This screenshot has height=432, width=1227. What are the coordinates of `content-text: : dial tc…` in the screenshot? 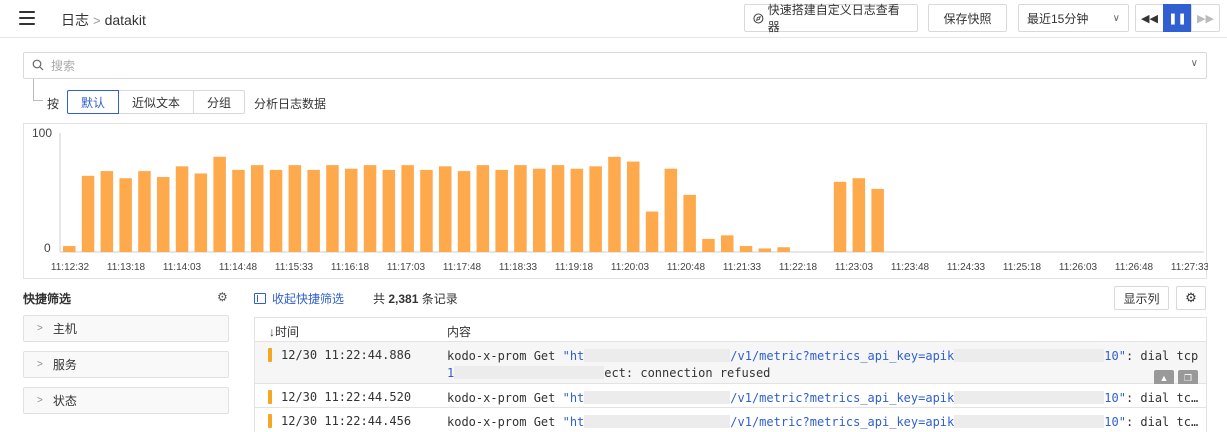 It's located at (1162, 422).